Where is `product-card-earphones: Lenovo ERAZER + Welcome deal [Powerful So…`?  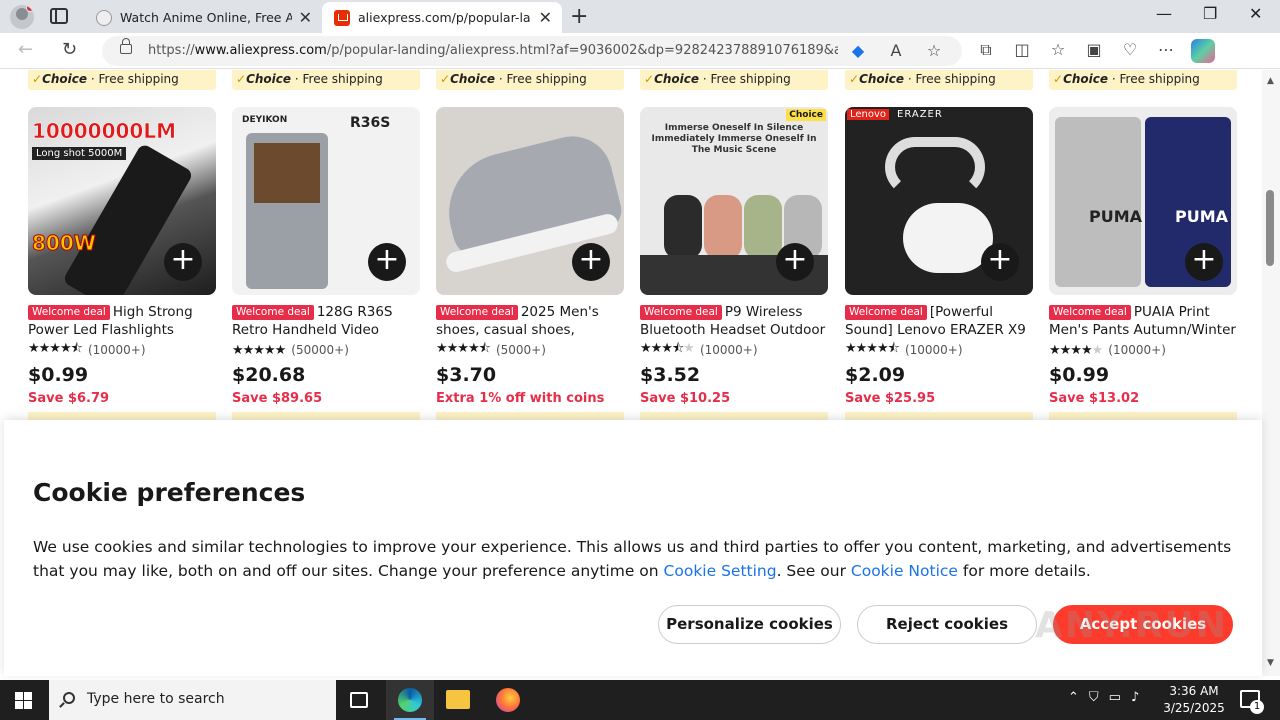 product-card-earphones: Lenovo ERAZER + Welcome deal [Powerful So… is located at coordinates (939, 267).